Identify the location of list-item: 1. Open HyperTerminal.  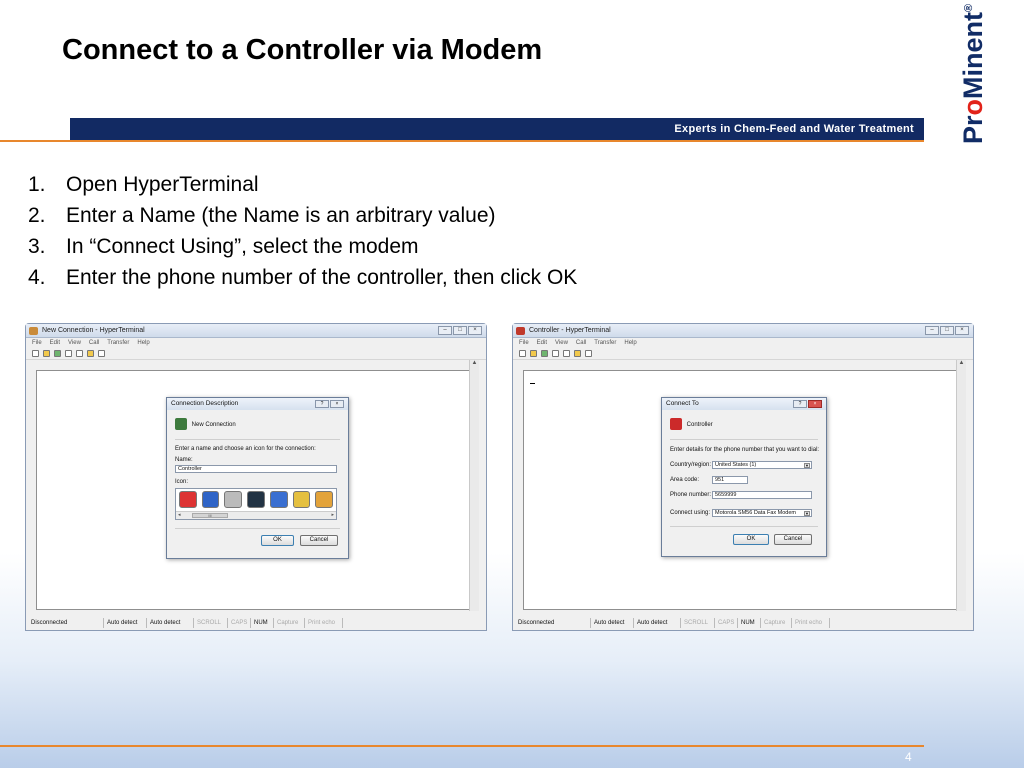
(143, 184).